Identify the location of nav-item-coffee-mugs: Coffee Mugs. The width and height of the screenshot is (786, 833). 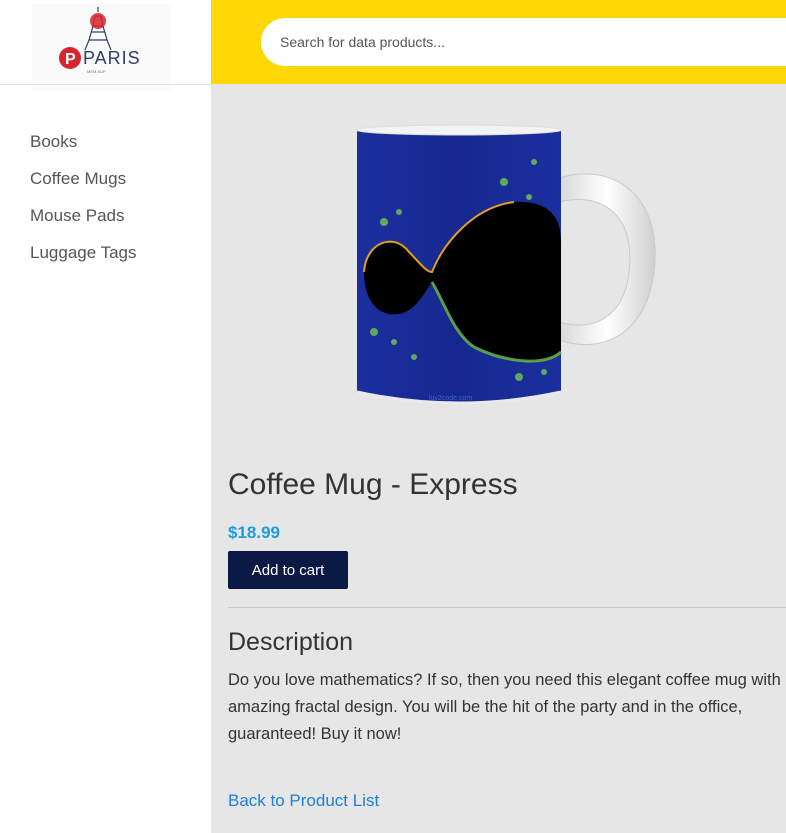
(83, 185).